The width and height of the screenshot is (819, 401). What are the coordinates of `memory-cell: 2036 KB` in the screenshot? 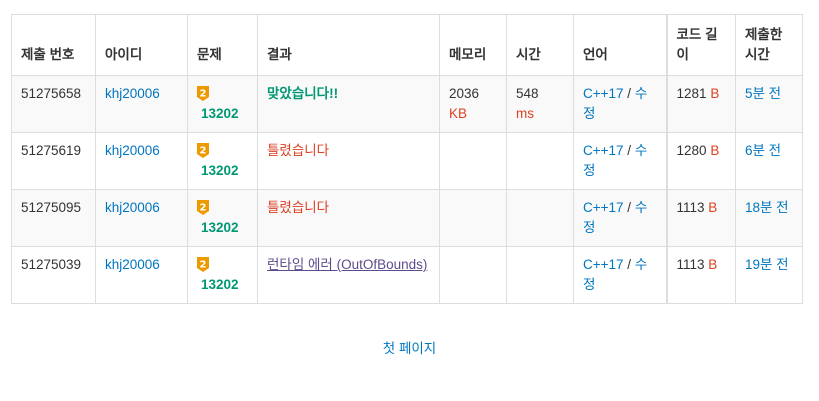 It's located at (473, 104).